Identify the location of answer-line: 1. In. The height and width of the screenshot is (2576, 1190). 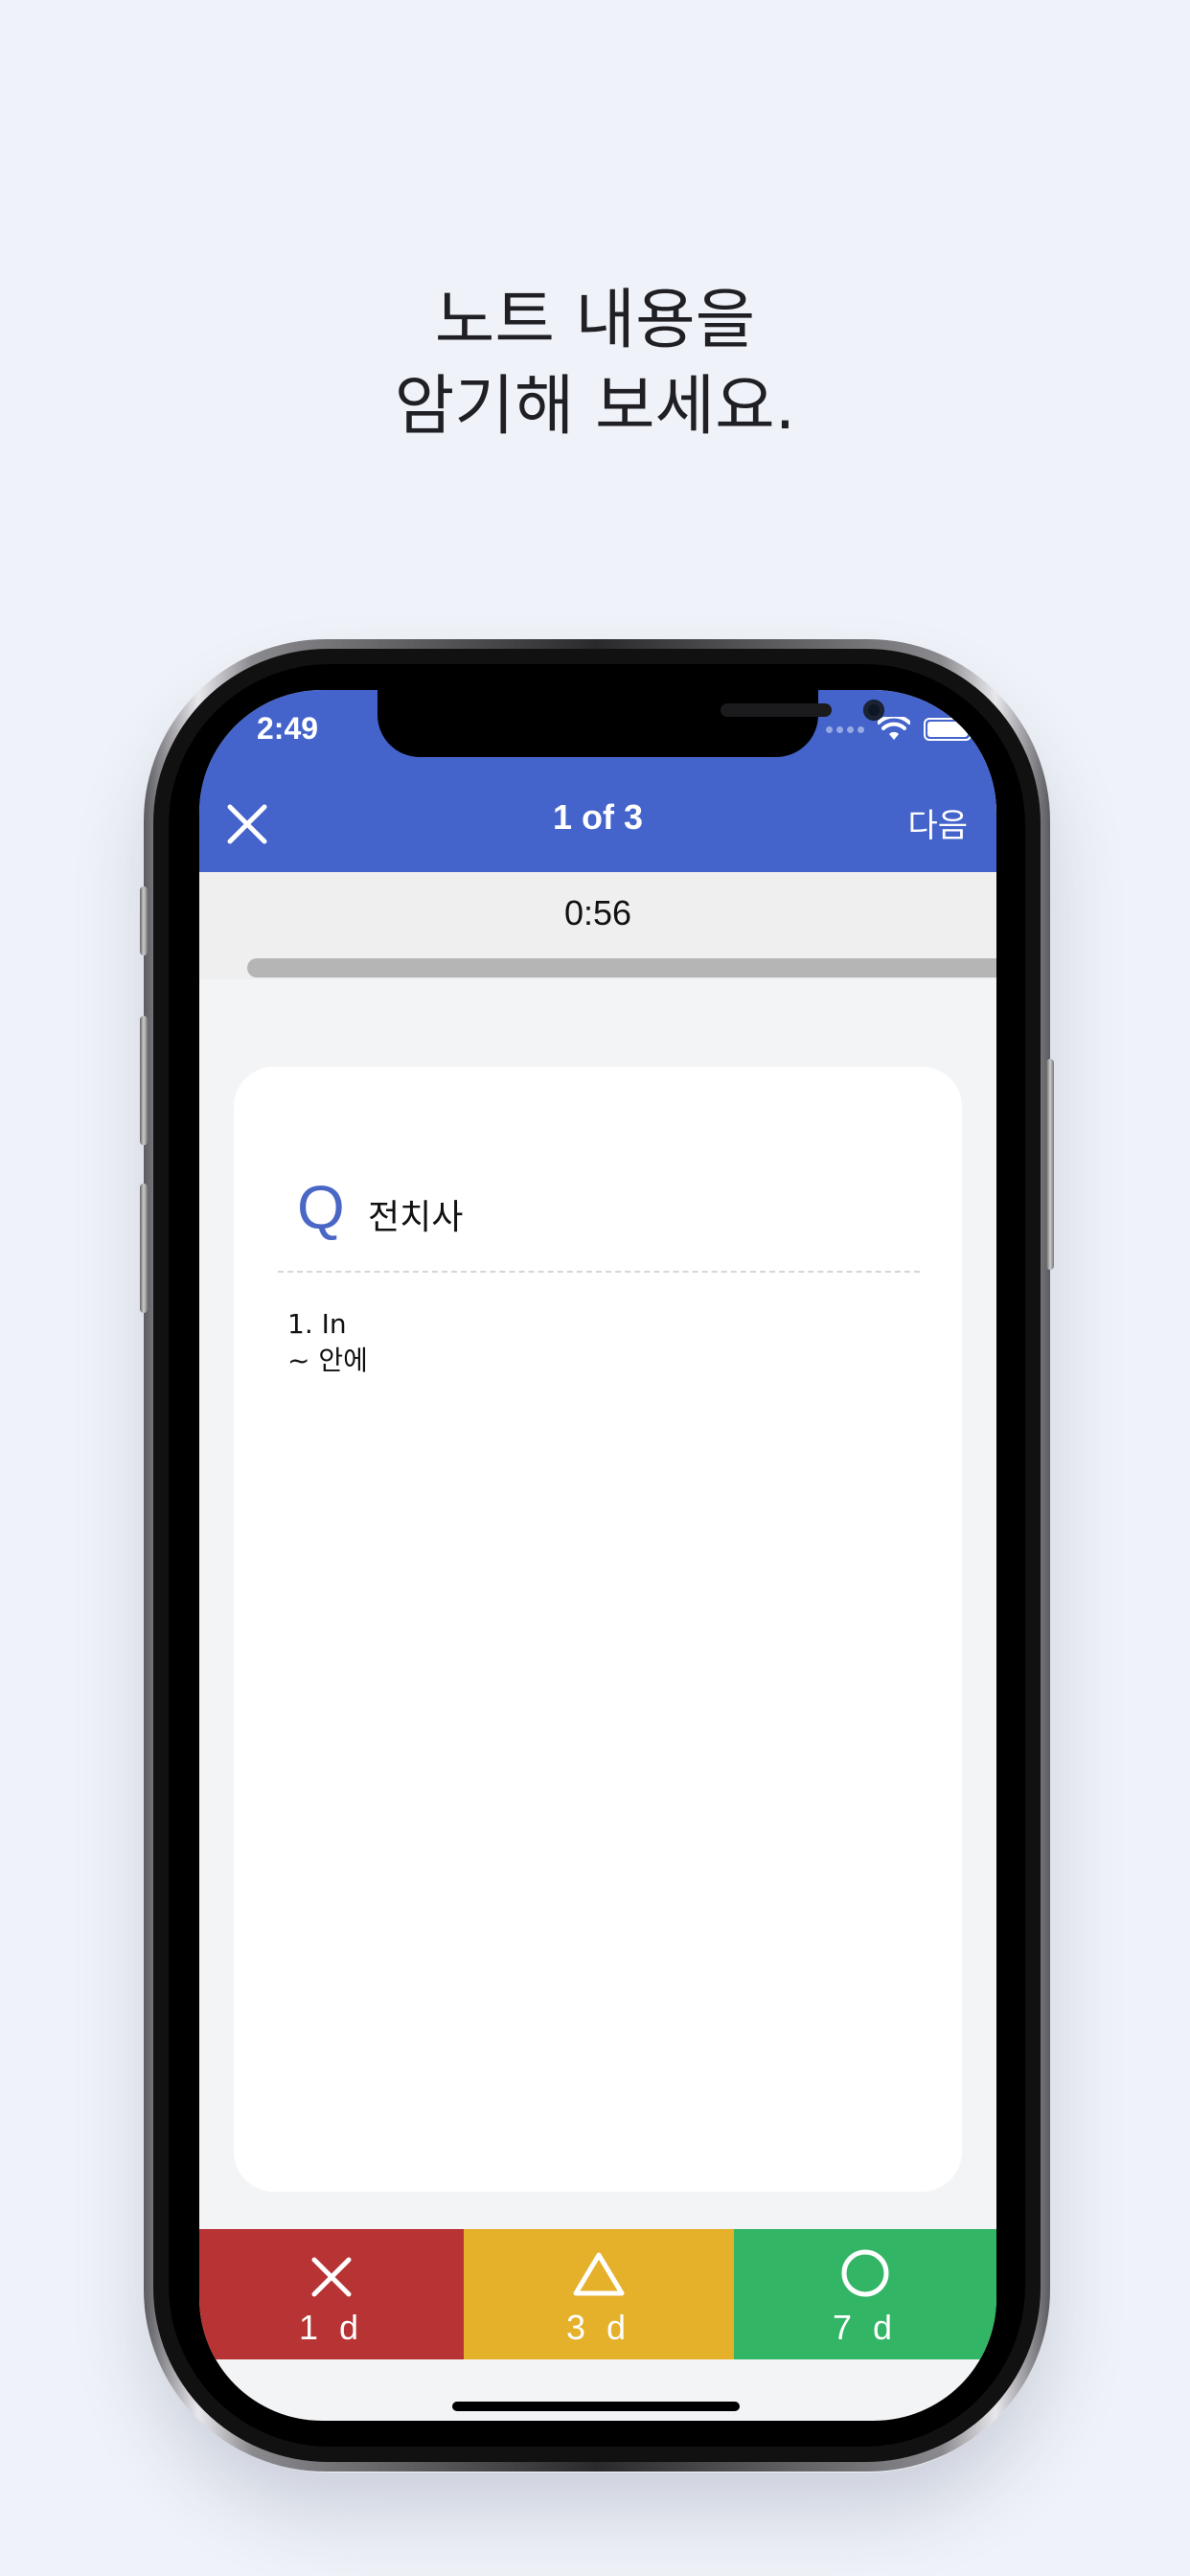
(317, 1324).